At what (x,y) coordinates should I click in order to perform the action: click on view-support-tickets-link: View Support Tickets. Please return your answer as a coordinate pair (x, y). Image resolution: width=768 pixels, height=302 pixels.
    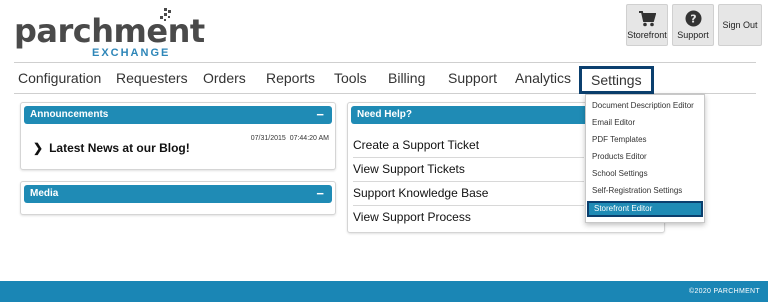
    Looking at the image, I should click on (409, 169).